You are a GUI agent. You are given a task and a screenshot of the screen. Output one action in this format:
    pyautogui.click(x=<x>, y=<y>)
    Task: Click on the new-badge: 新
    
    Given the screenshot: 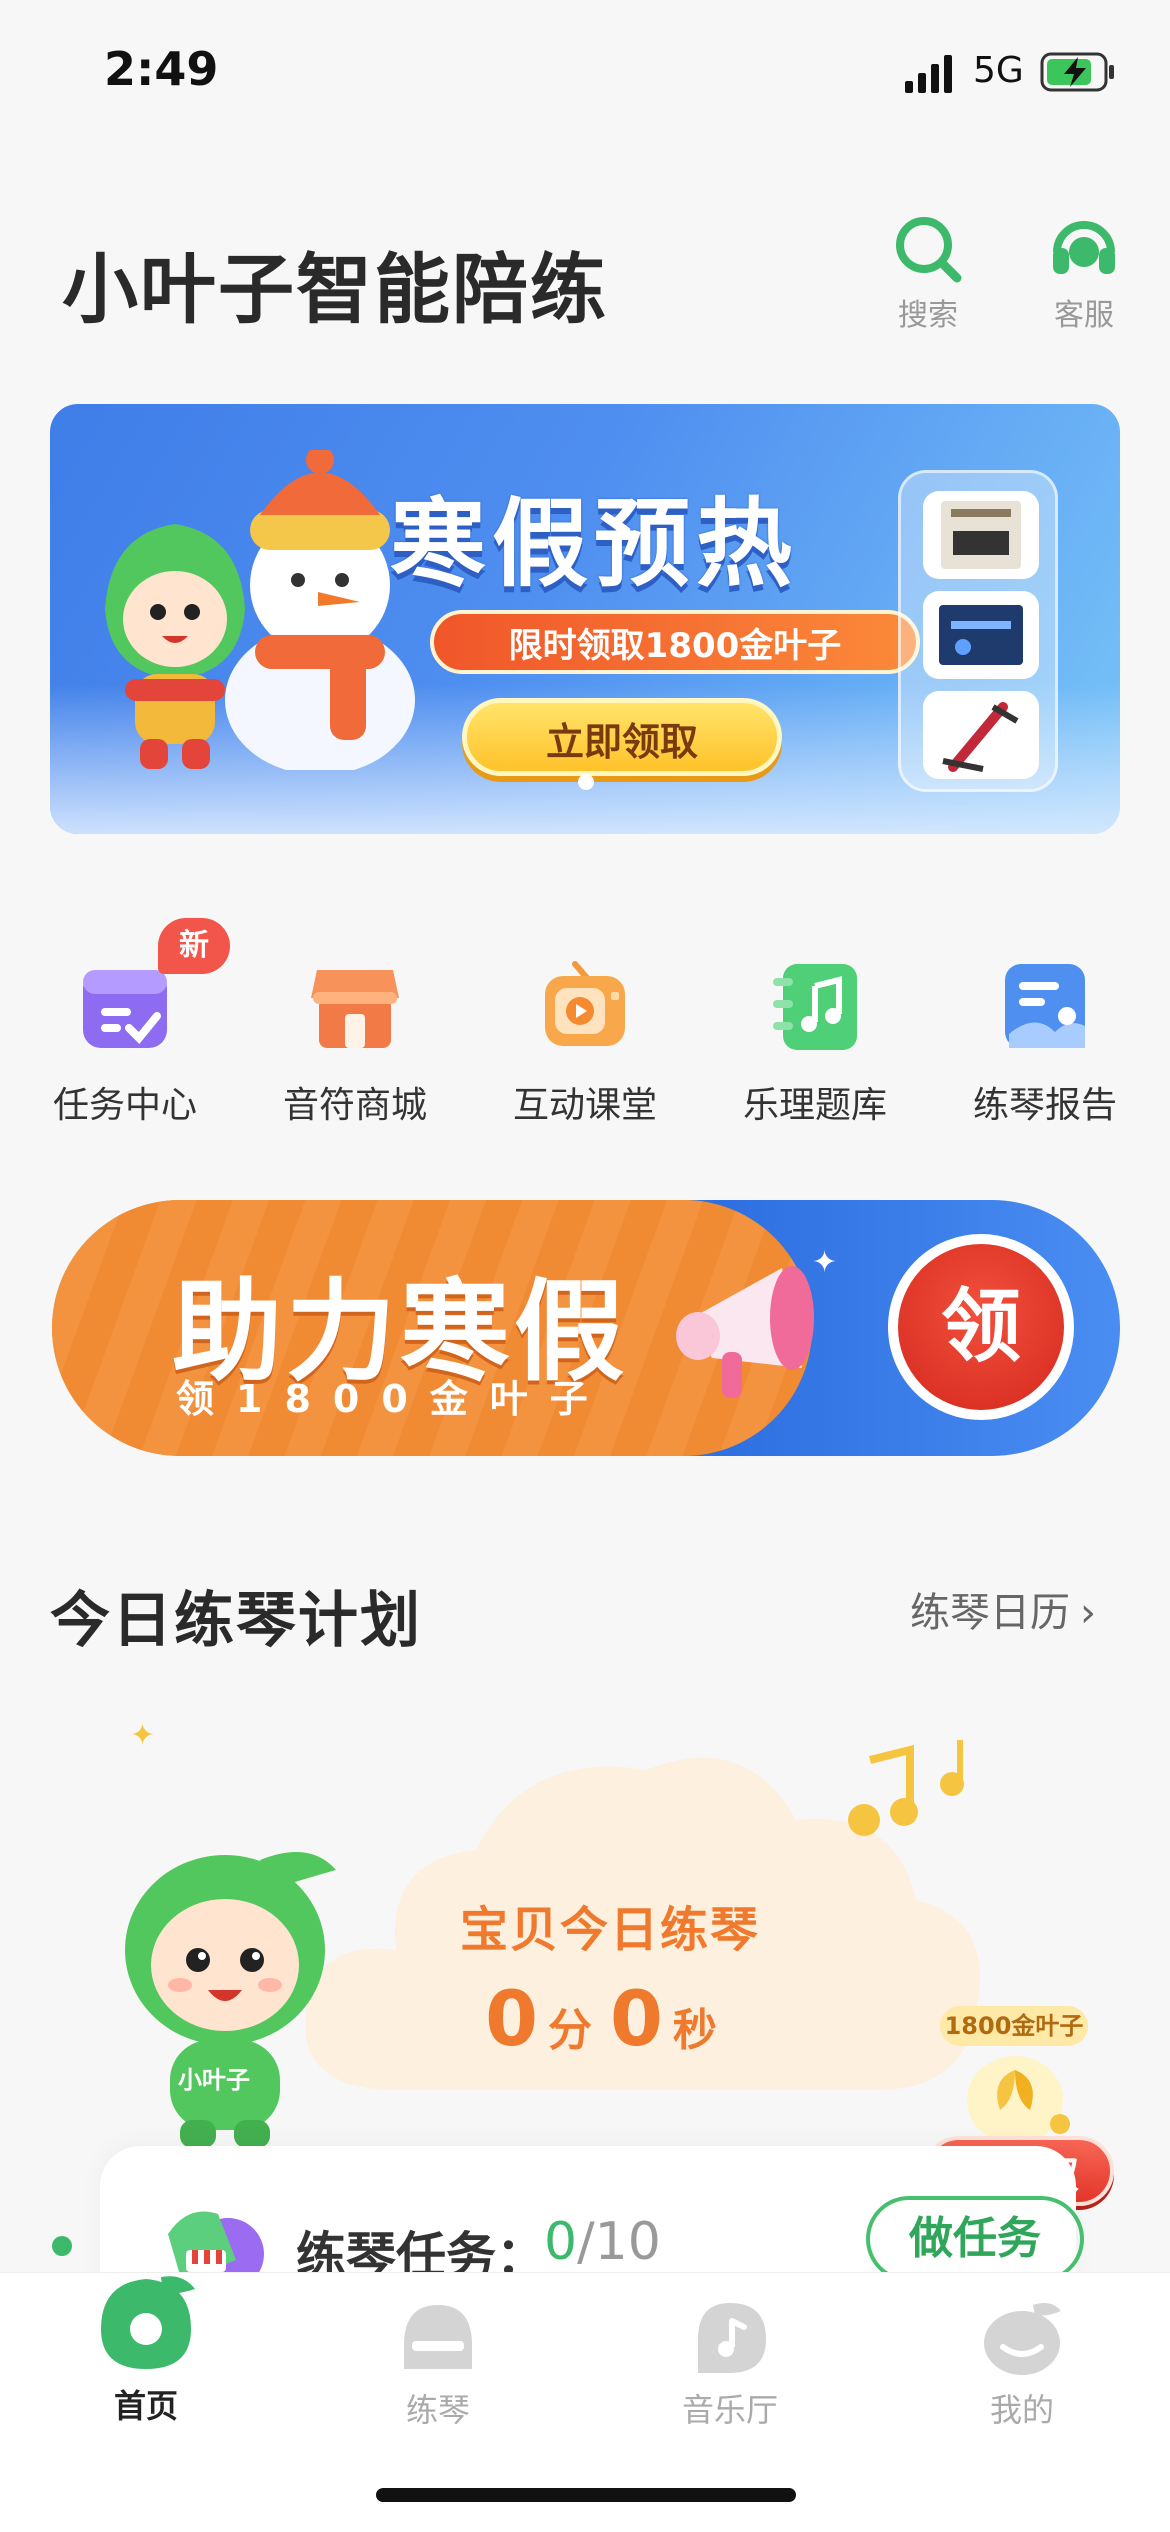 What is the action you would take?
    pyautogui.click(x=194, y=946)
    